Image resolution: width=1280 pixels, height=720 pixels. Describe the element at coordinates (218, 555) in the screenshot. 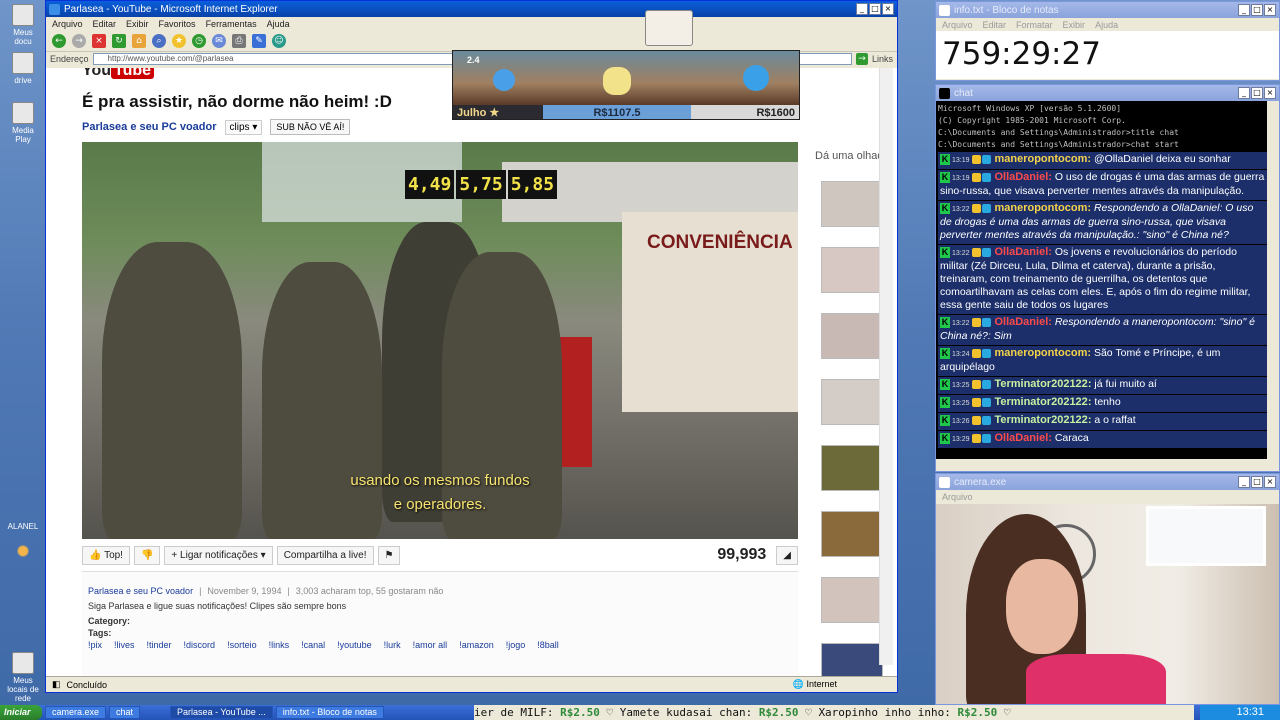

I see `notifications-button: + Ligar notificações ▾` at that location.